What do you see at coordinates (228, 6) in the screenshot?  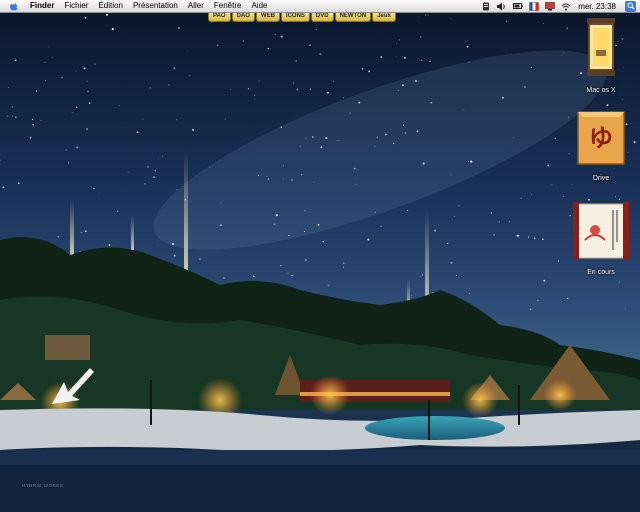 I see `menu-fenetre: Fenêtre` at bounding box center [228, 6].